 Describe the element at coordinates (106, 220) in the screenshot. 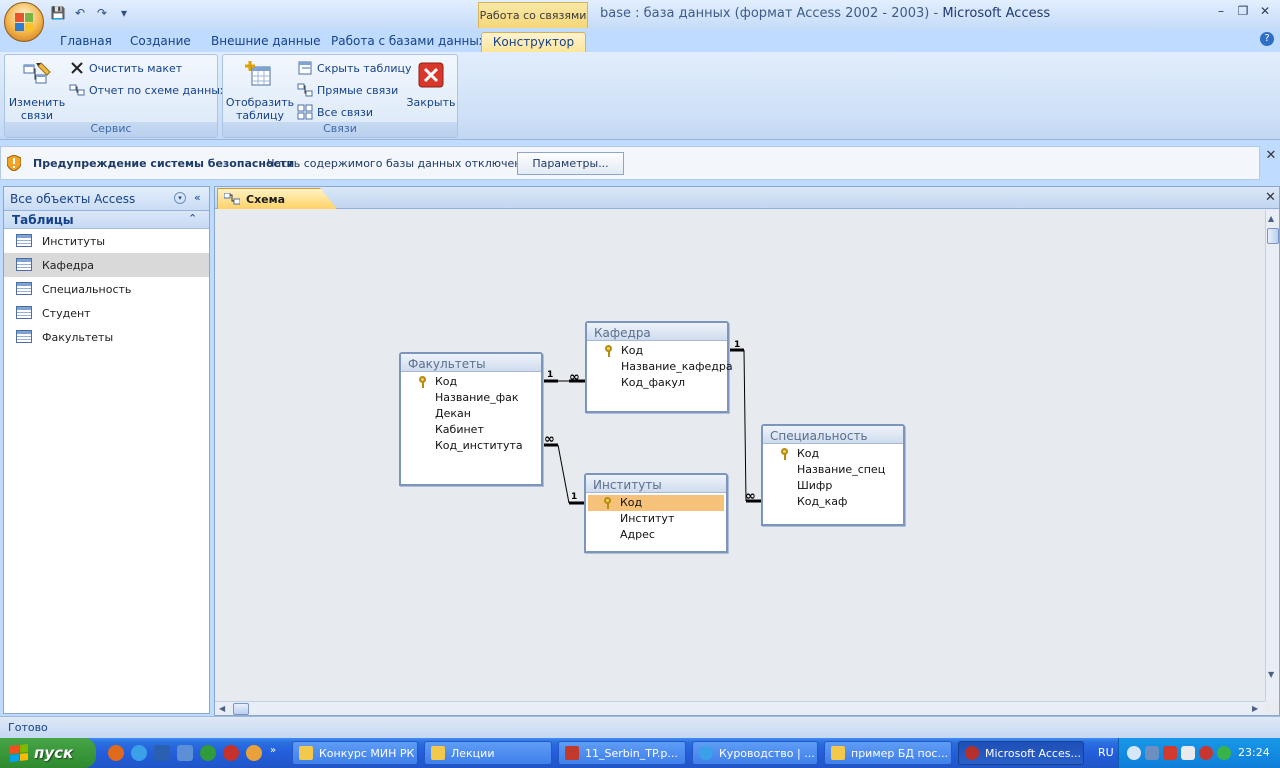

I see `nav-group-tables: Таблицы ⌃` at that location.